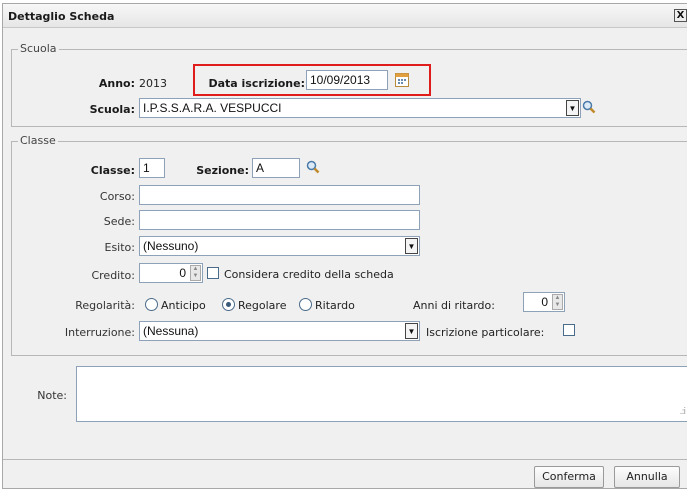 This screenshot has height=491, width=687. What do you see at coordinates (276, 168) in the screenshot?
I see `sezione-input: A` at bounding box center [276, 168].